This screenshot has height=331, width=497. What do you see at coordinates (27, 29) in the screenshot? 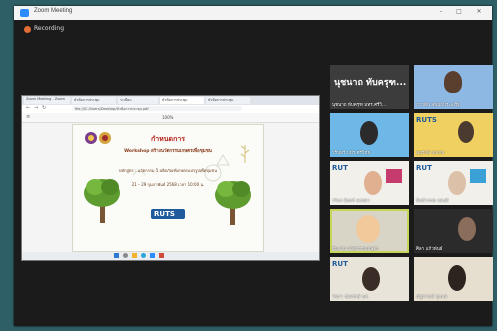
I see `record-icon` at bounding box center [27, 29].